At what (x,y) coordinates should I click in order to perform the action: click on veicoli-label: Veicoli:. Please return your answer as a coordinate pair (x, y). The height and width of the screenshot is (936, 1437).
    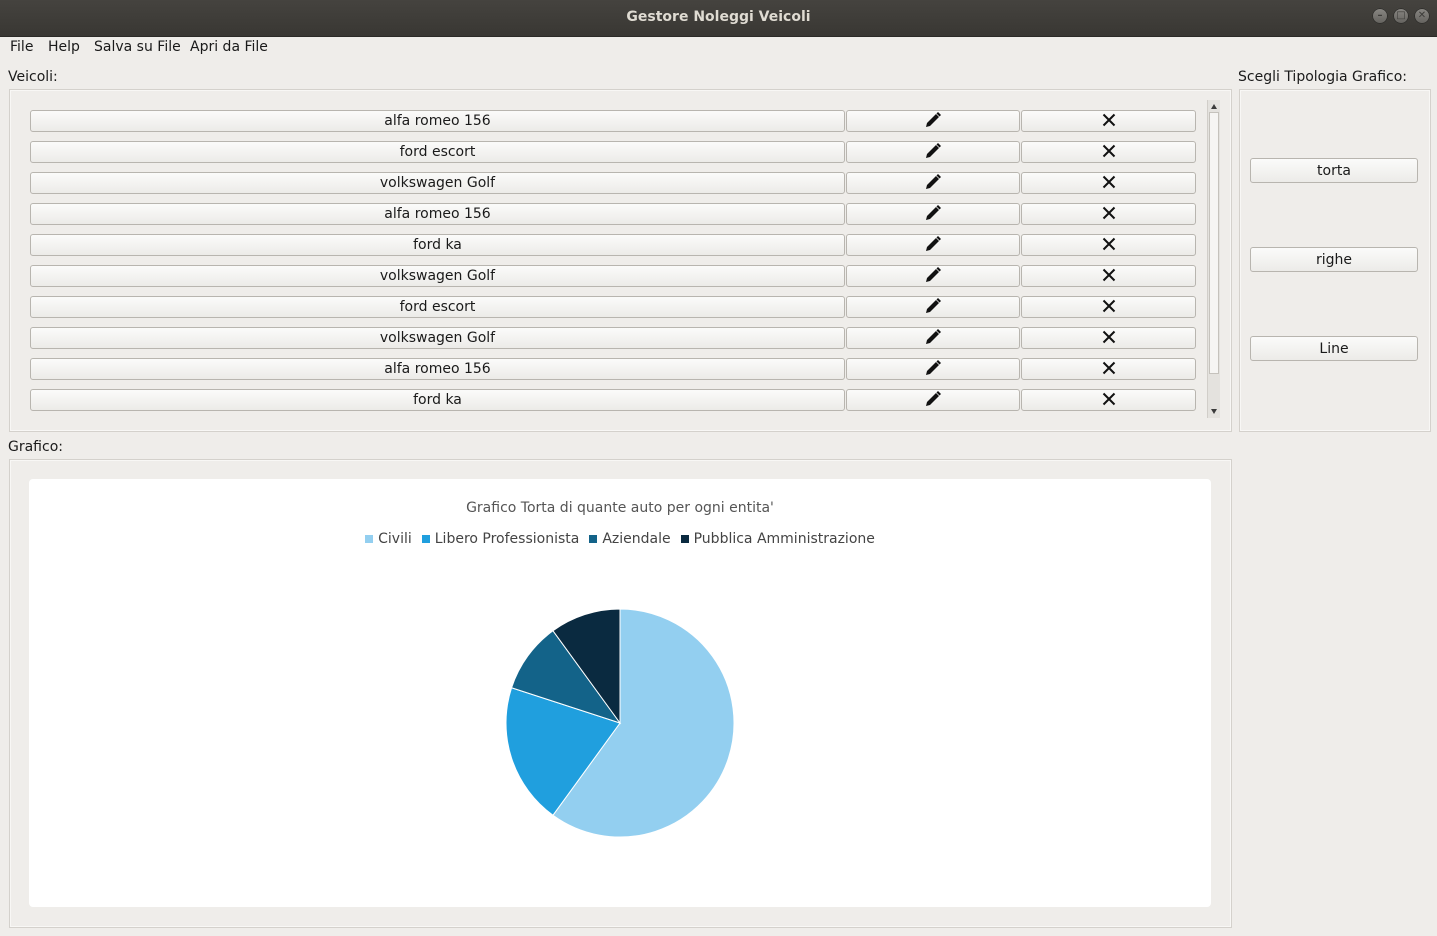
    Looking at the image, I should click on (33, 77).